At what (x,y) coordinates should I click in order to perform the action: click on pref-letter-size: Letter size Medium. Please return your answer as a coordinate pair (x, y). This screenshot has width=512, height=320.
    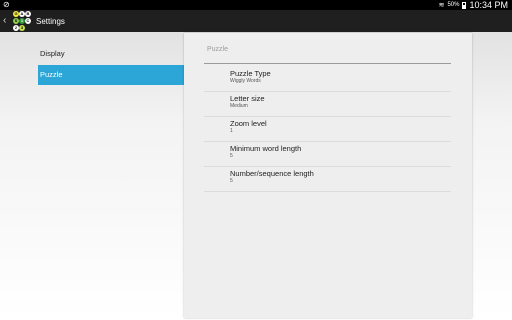
    Looking at the image, I should click on (327, 104).